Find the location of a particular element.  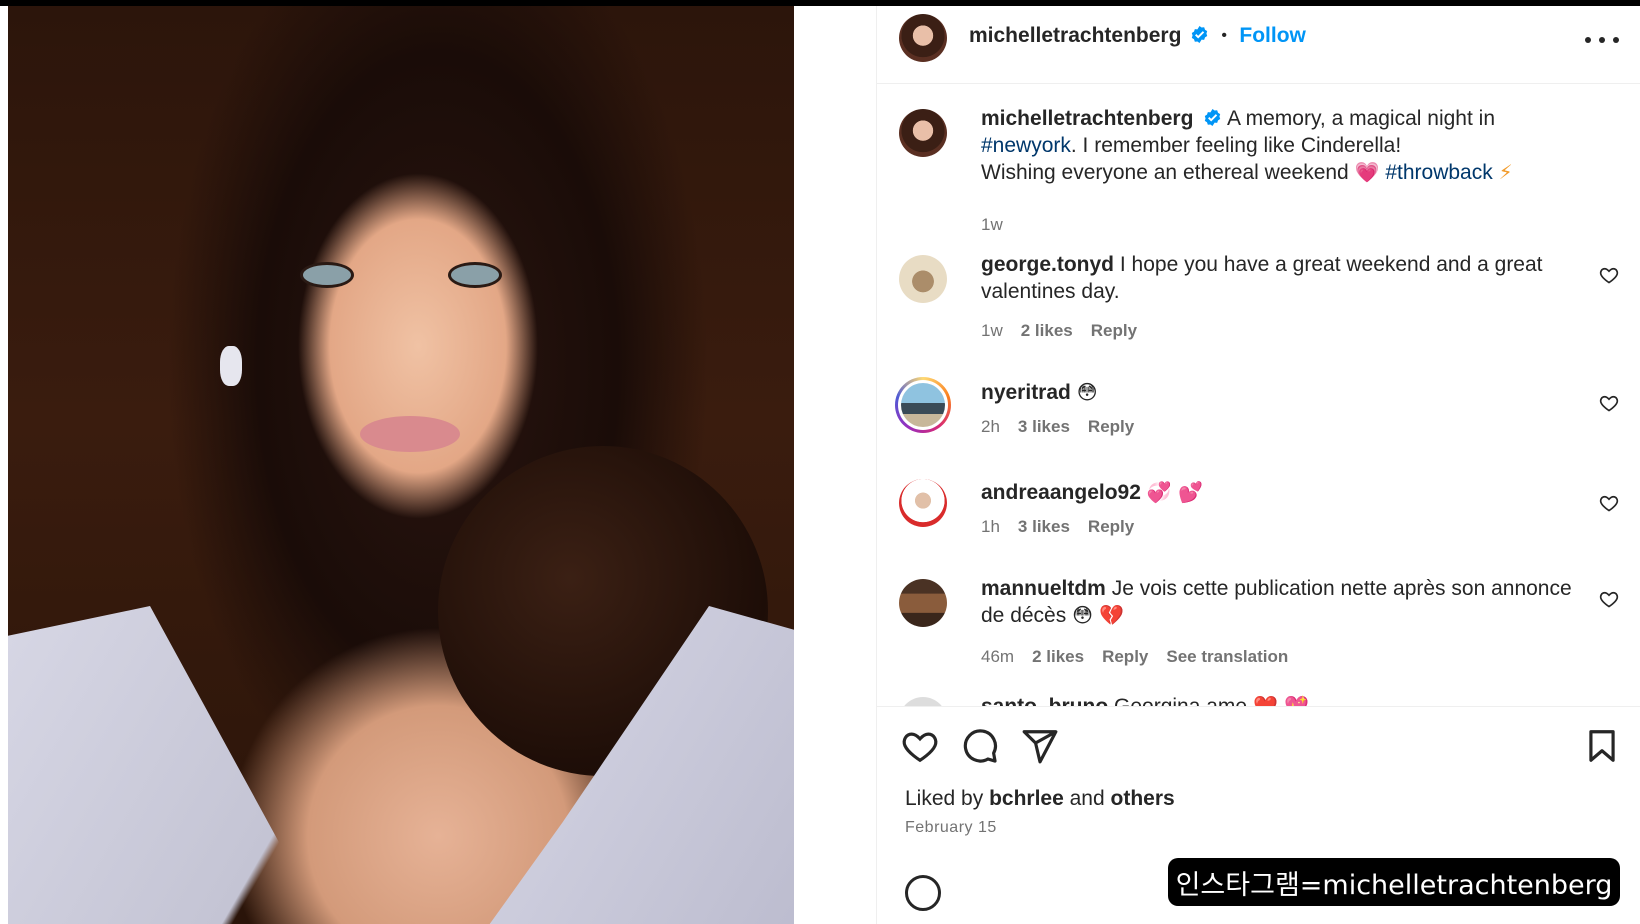

photo-earring is located at coordinates (231, 366).